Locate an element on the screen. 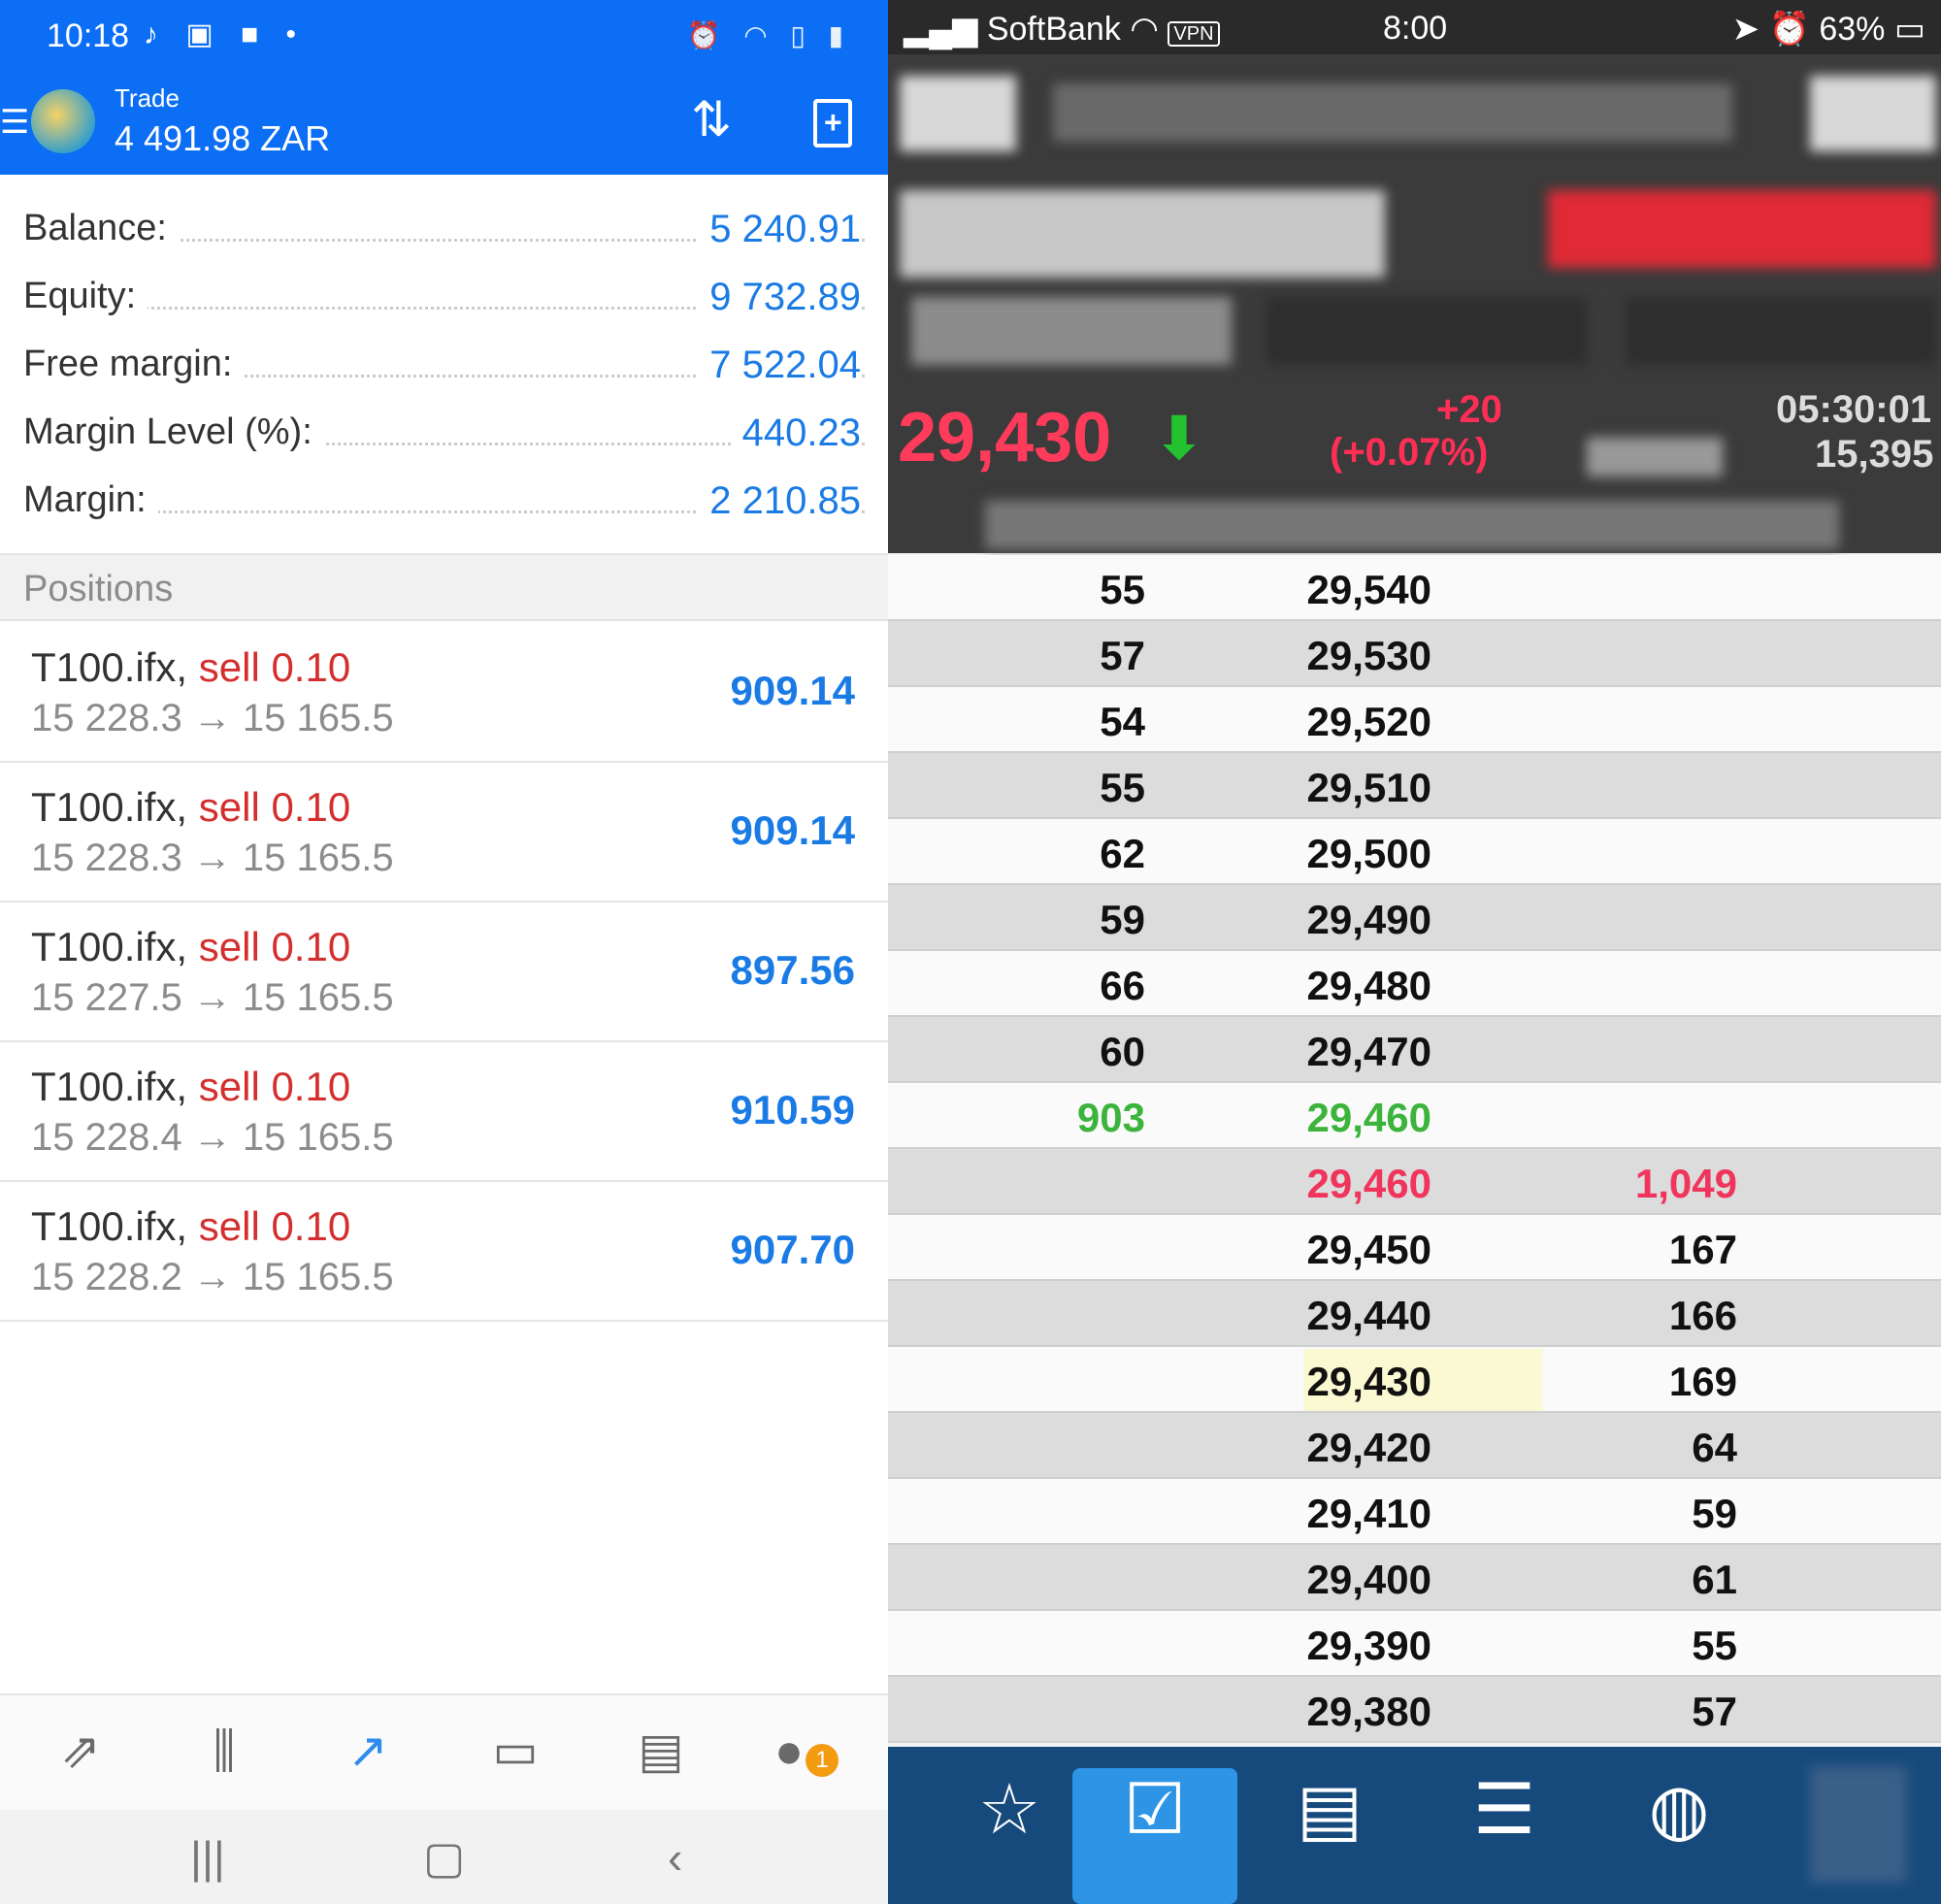 Image resolution: width=1941 pixels, height=1904 pixels. status-time: 10:18 is located at coordinates (88, 35).